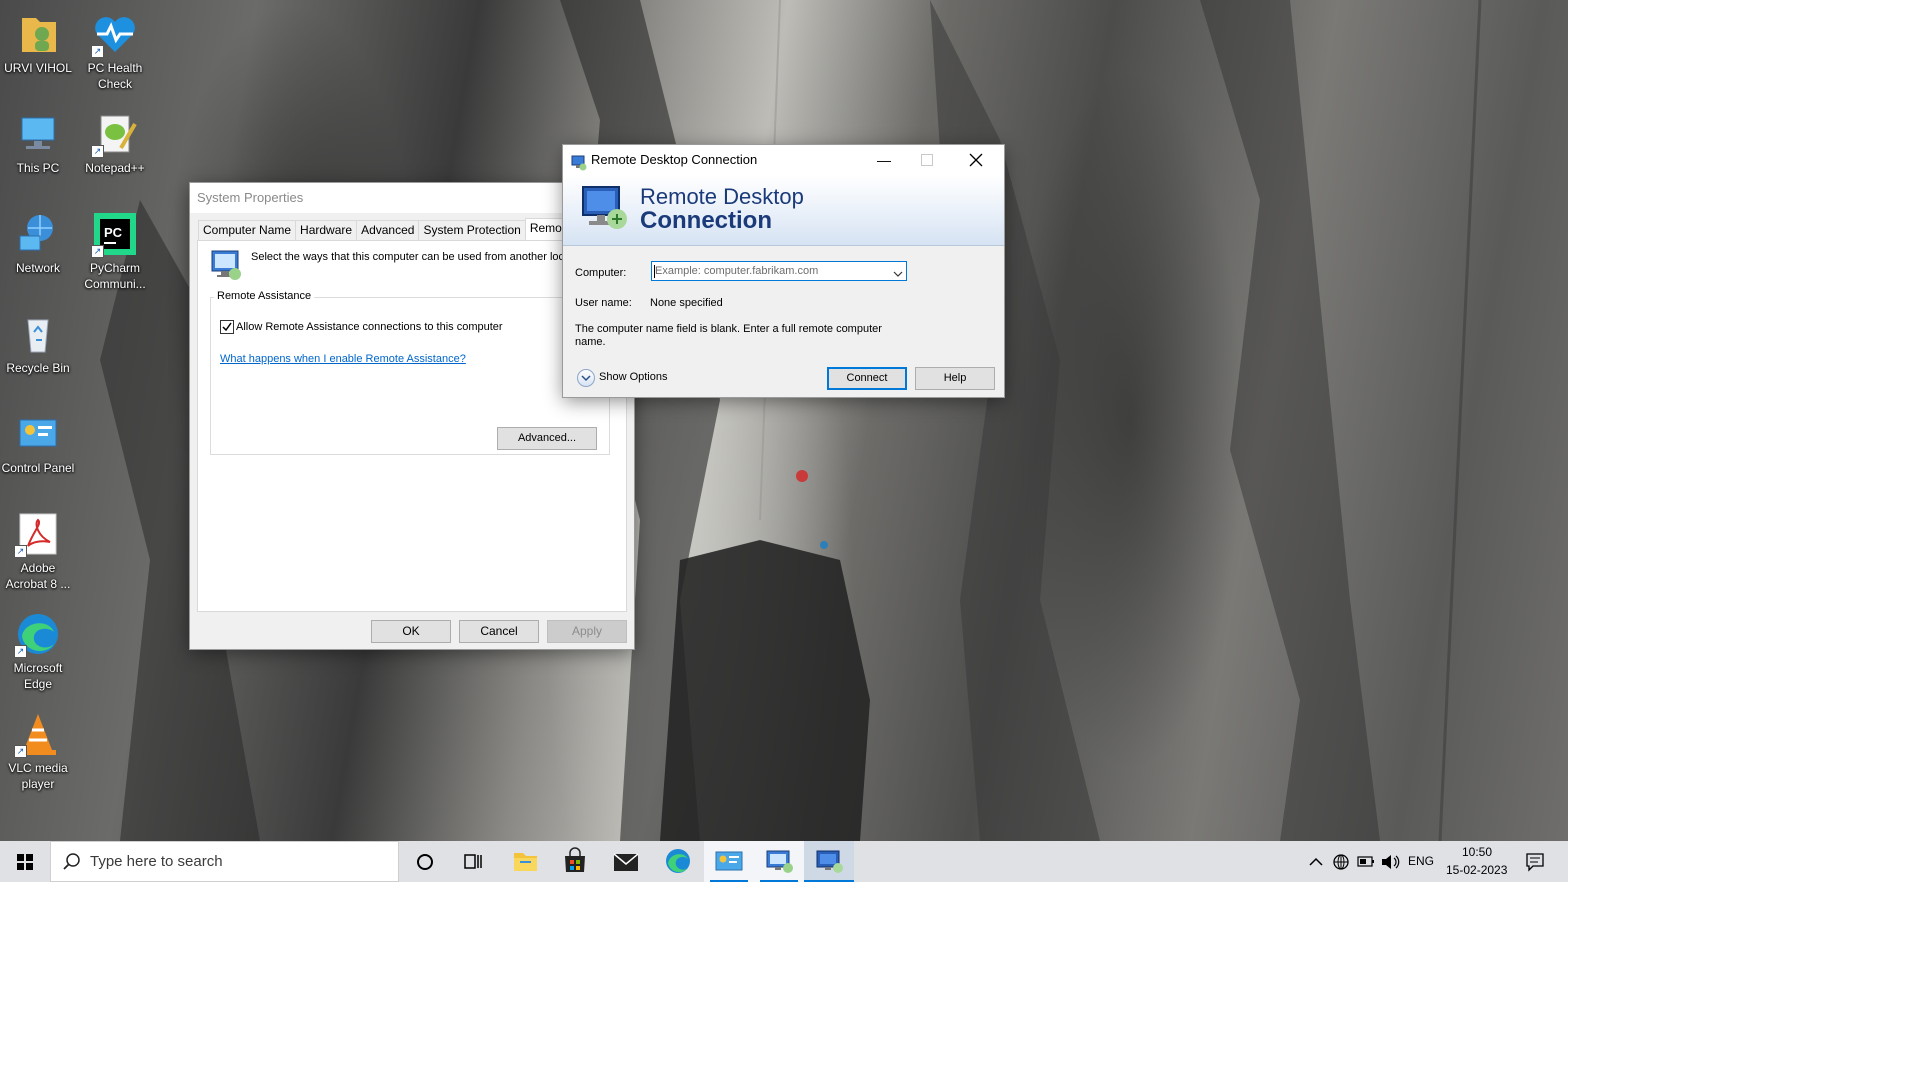  I want to click on search-icon, so click(71, 861).